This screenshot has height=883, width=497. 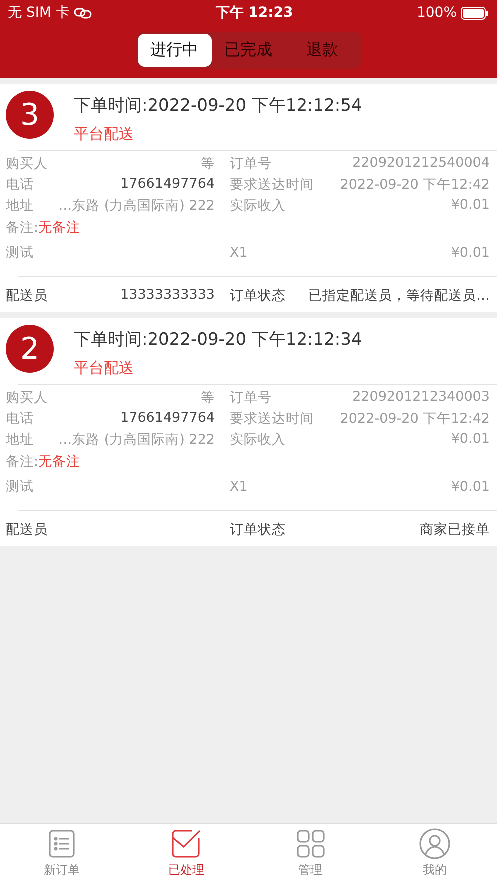 I want to click on link-icon, so click(x=83, y=13).